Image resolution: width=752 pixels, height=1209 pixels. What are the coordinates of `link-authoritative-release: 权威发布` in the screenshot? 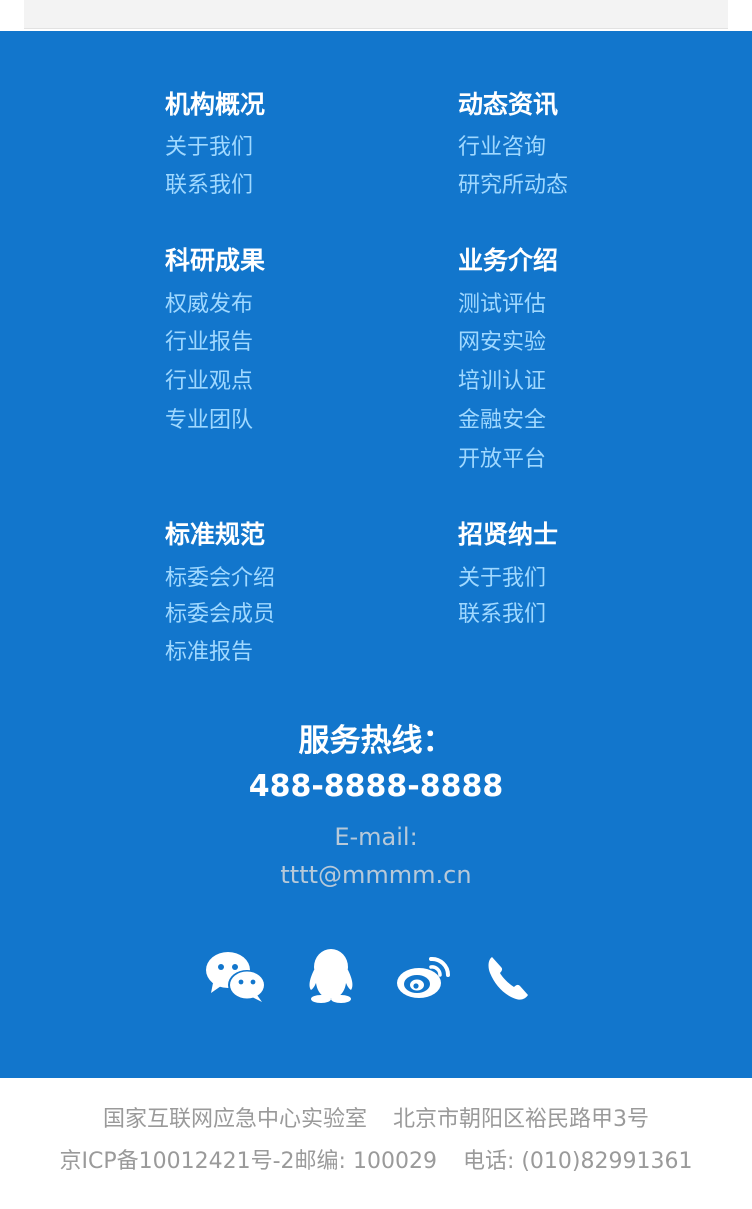 It's located at (209, 305).